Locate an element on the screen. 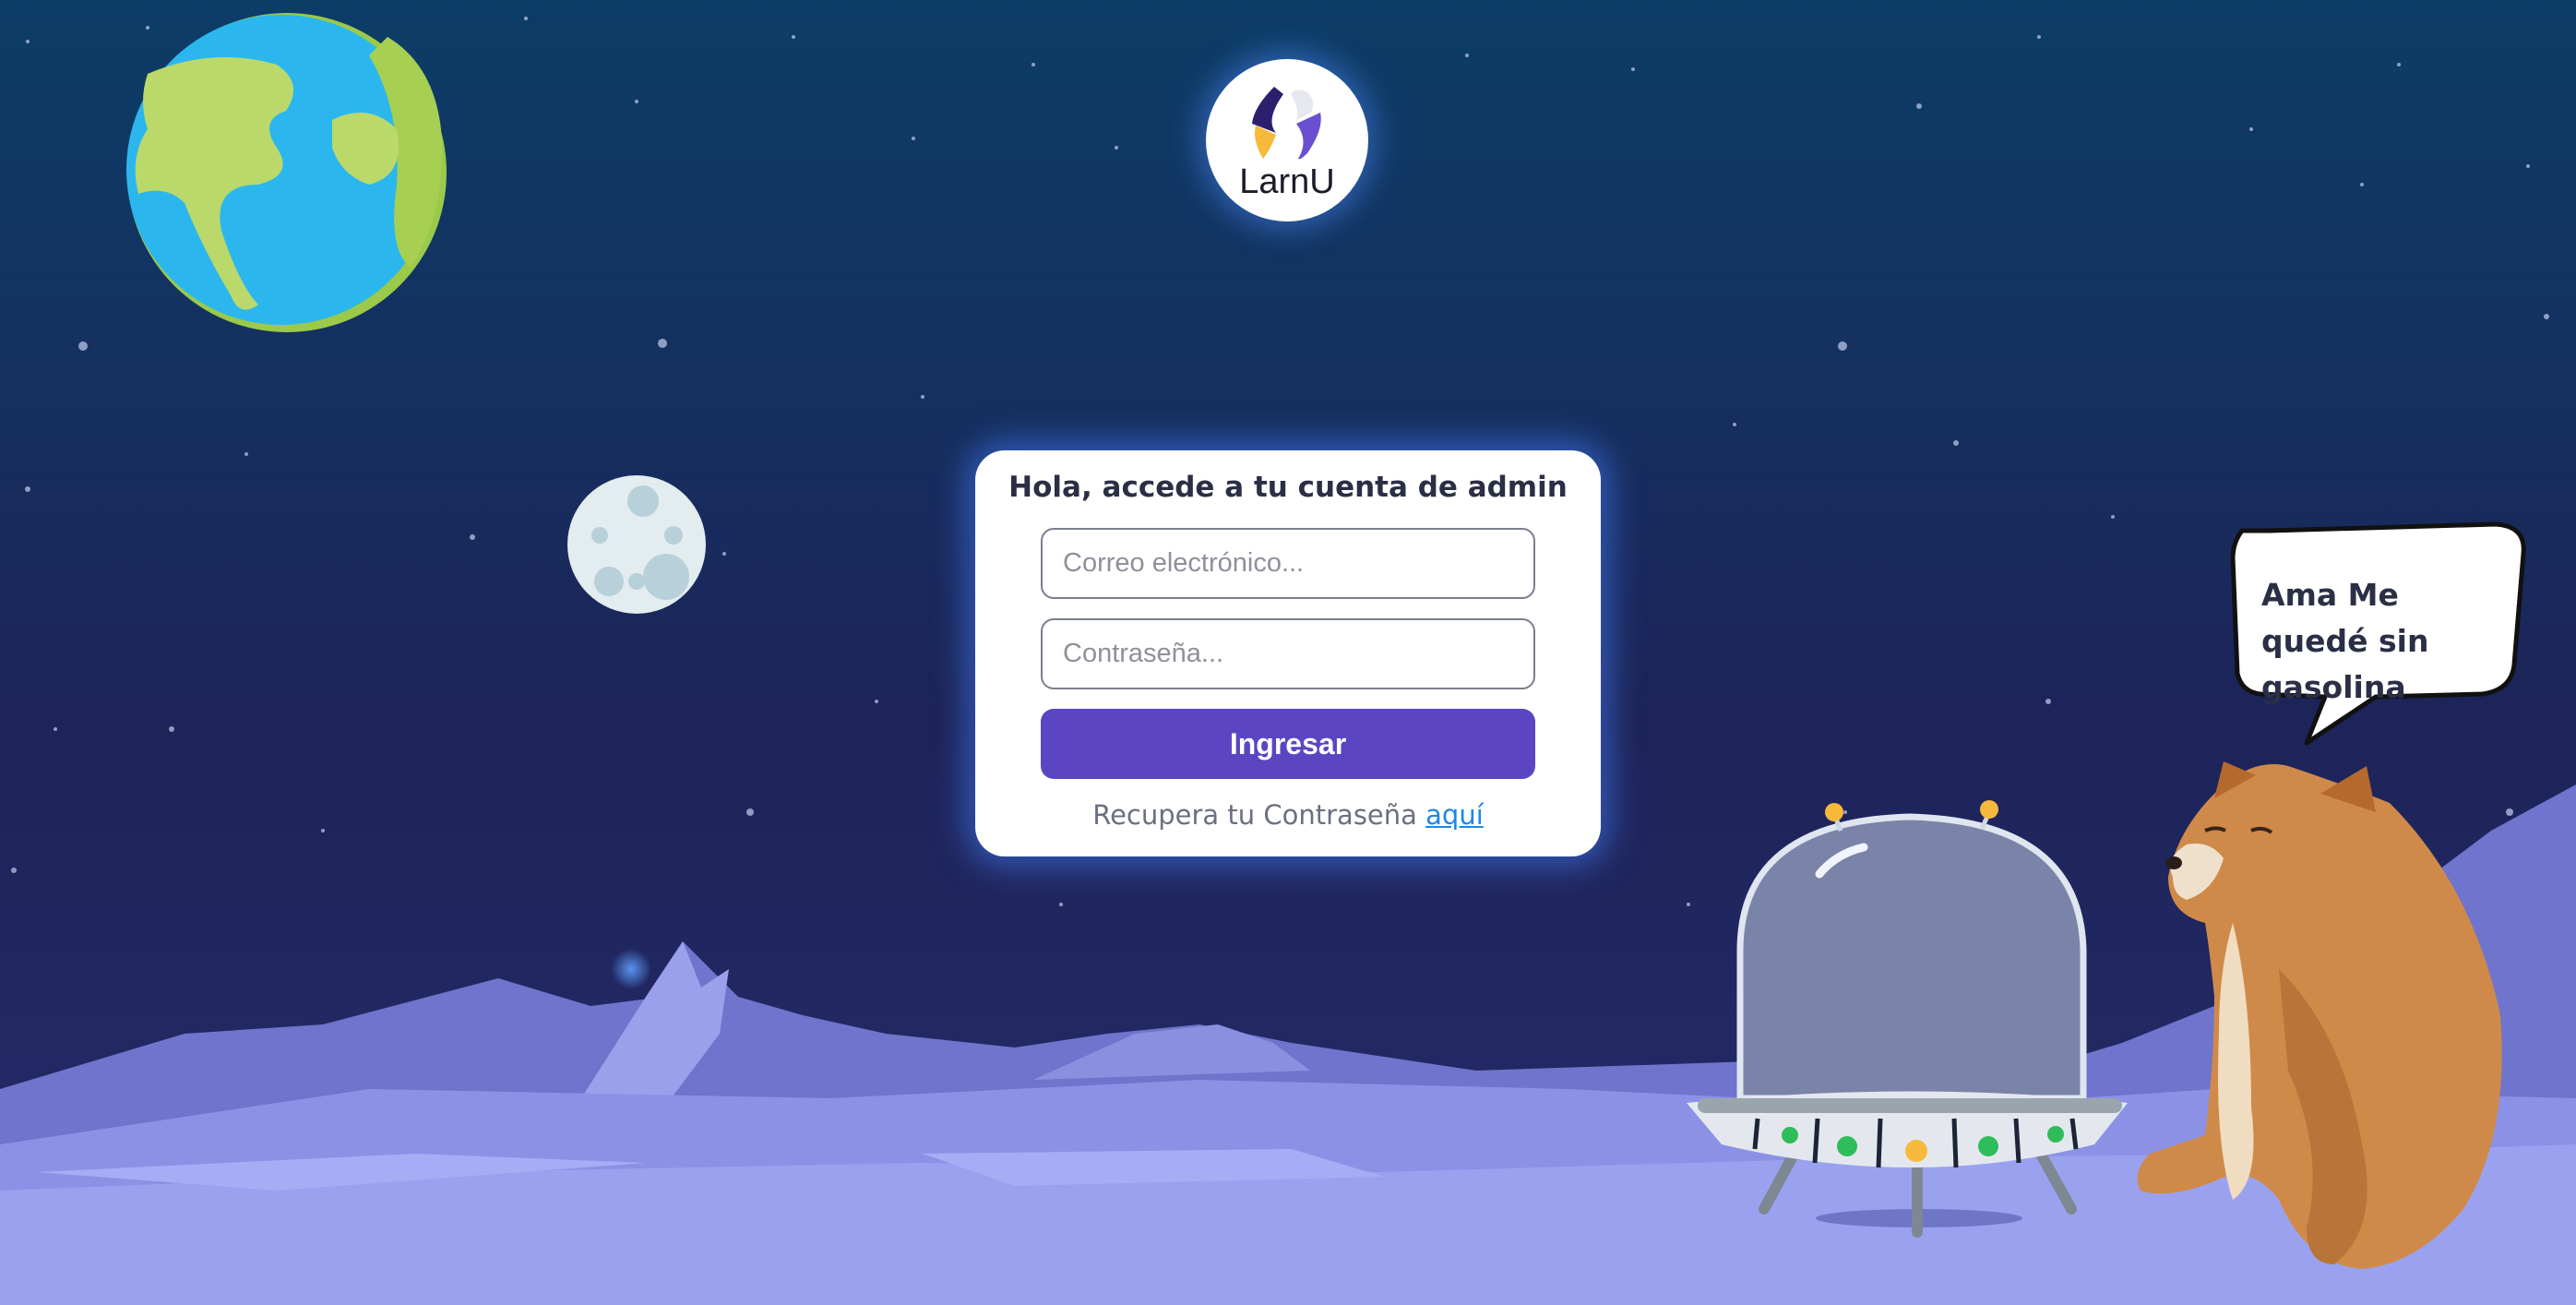 The image size is (2576, 1305). login-title: Hola, accede a tu cuenta de admin is located at coordinates (1288, 487).